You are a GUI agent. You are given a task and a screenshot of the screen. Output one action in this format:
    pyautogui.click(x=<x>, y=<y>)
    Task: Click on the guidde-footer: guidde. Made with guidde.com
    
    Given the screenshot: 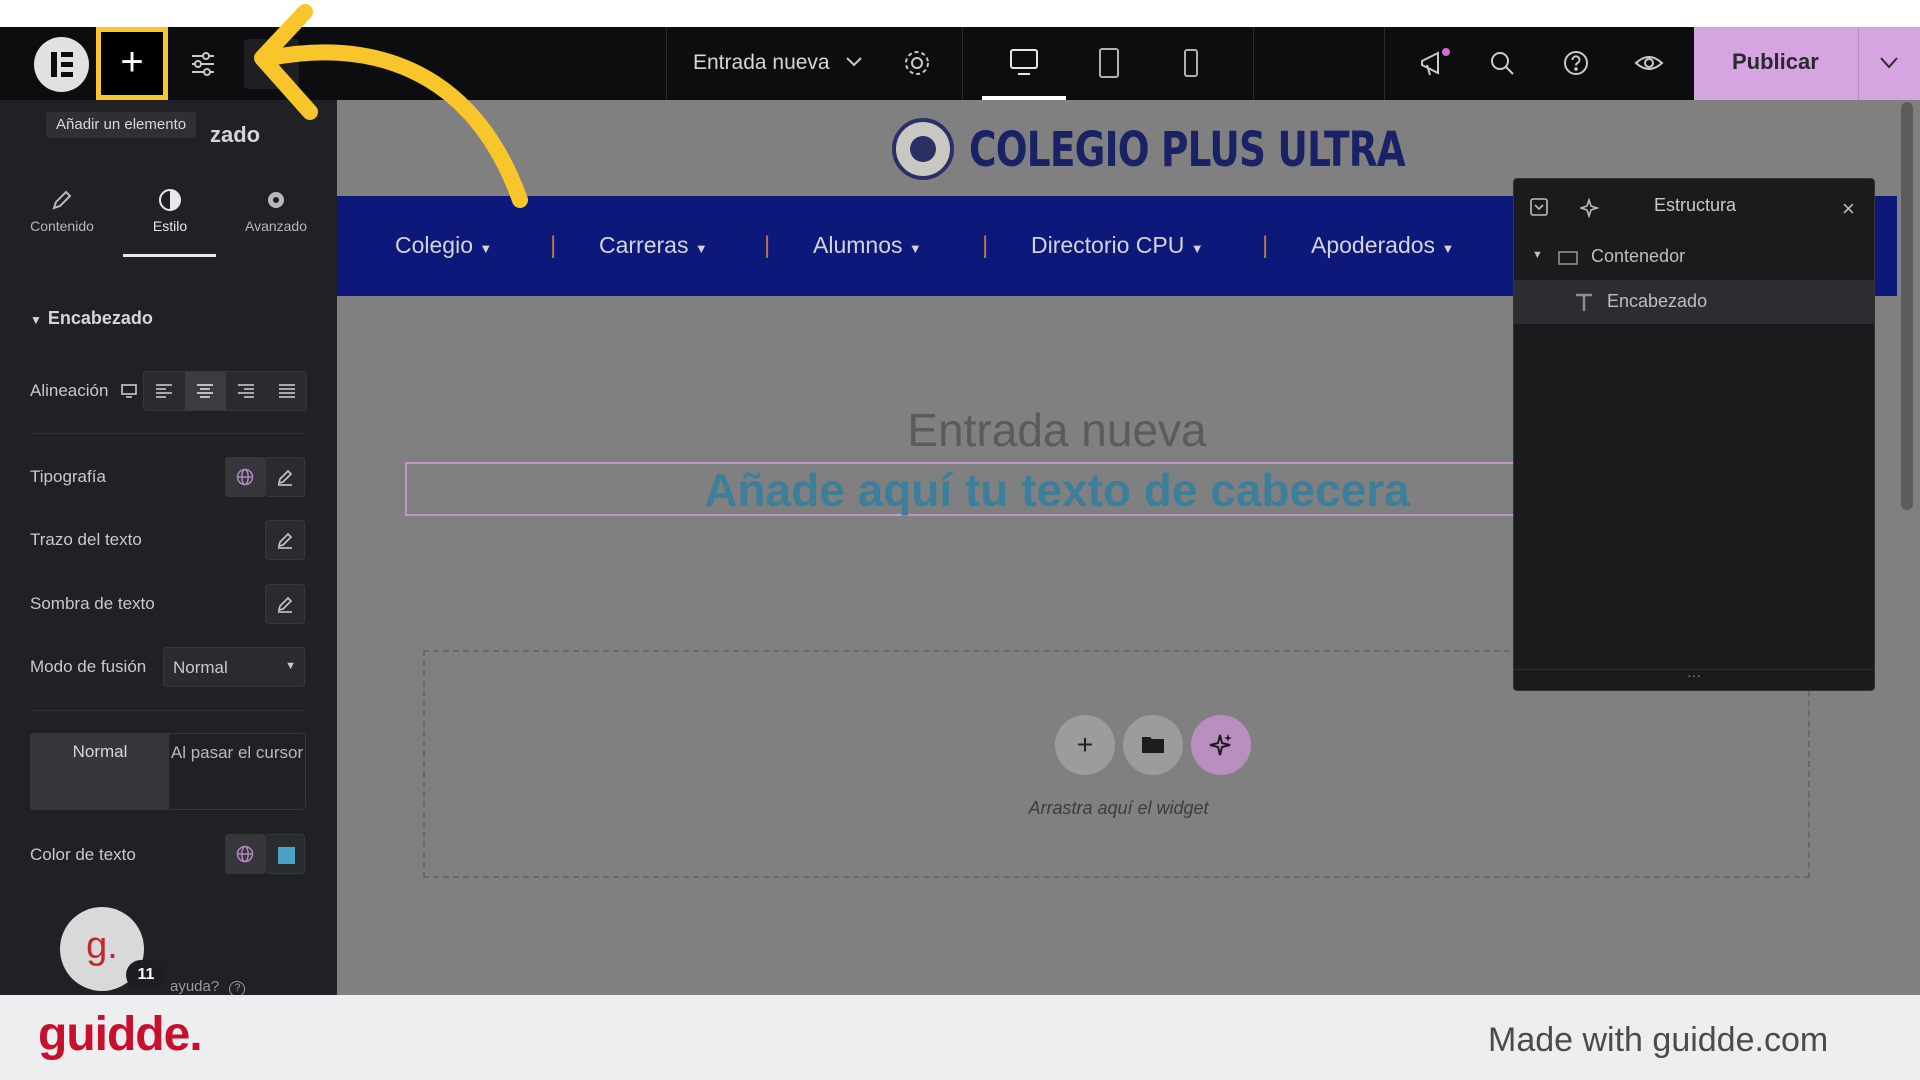 What is the action you would take?
    pyautogui.click(x=960, y=1037)
    